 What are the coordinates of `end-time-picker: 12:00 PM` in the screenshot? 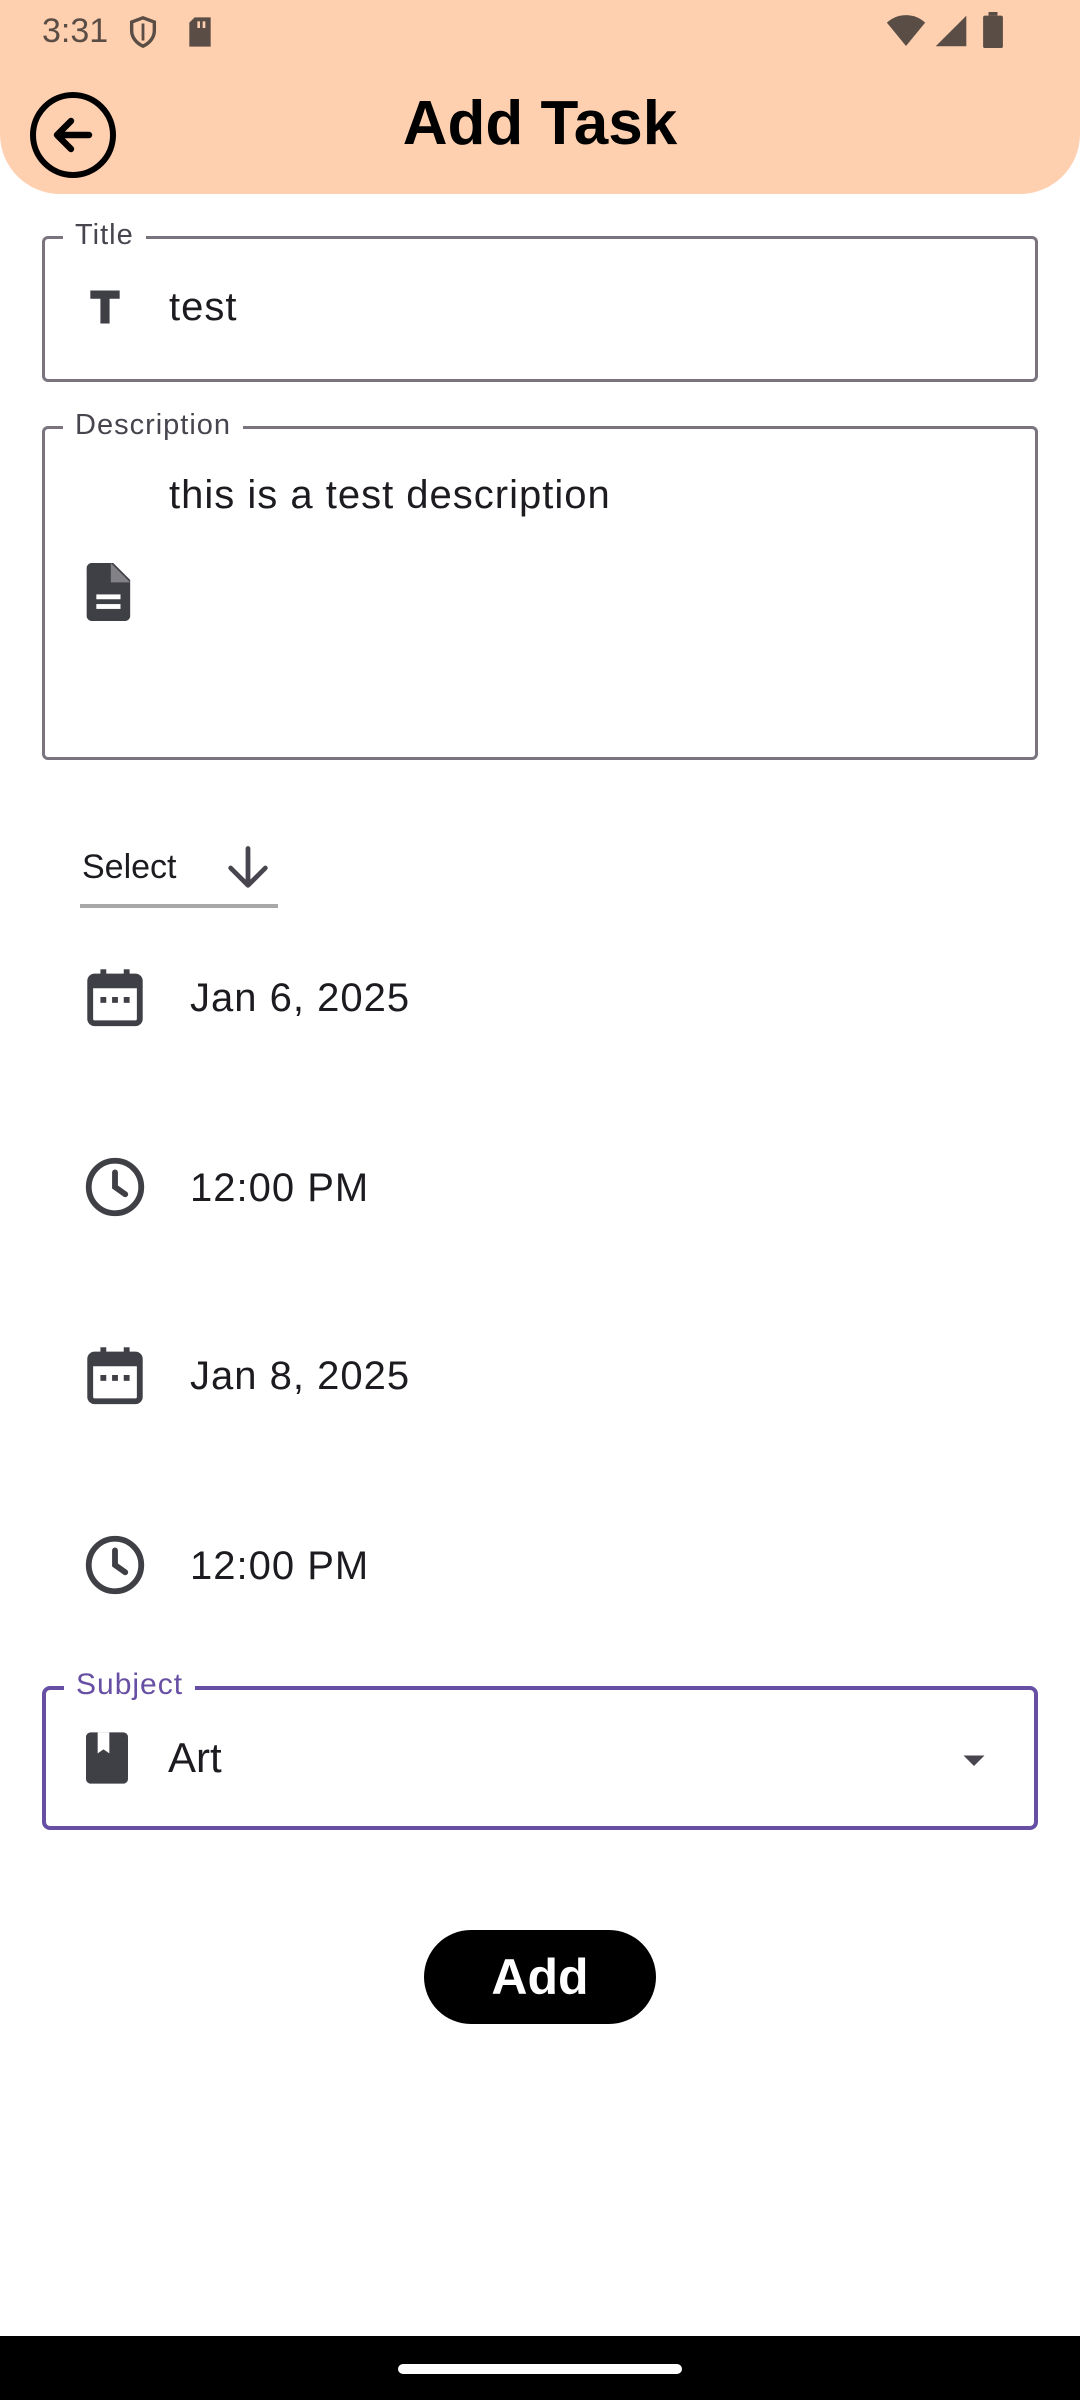 It's located at (530, 1570).